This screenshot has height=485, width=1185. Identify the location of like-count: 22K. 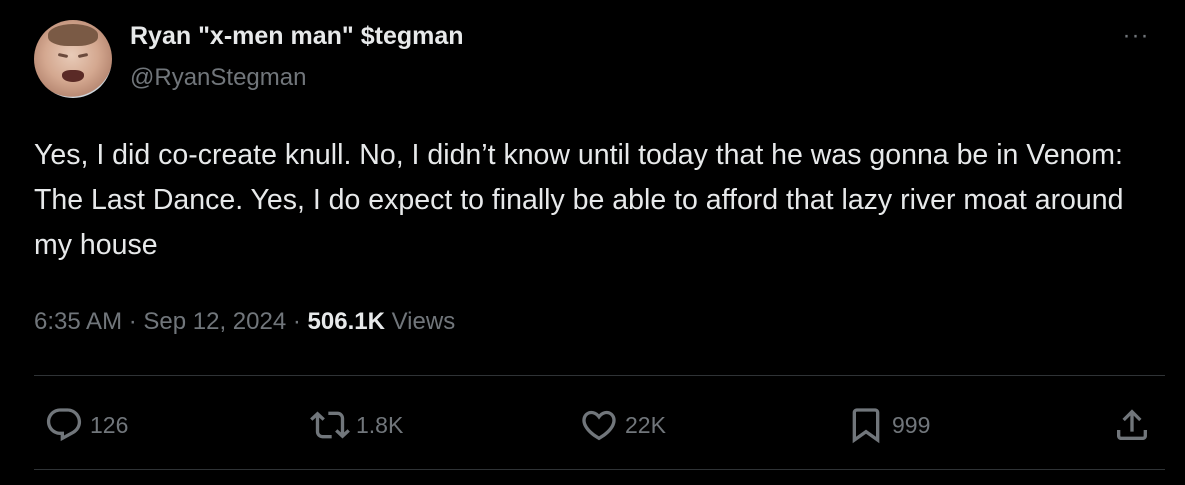
(645, 424).